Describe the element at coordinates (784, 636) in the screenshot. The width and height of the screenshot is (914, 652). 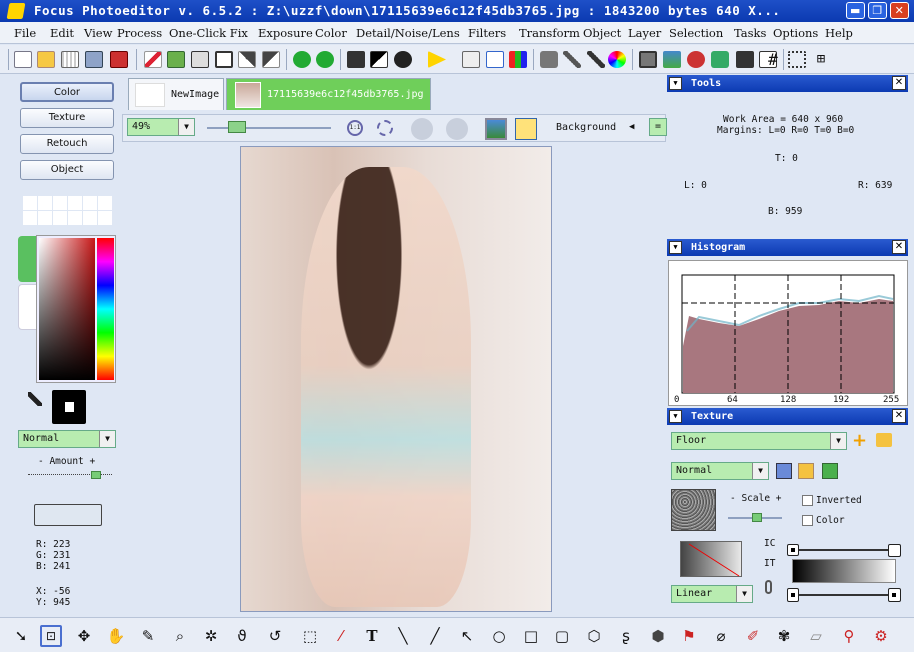
I see `heal-icon: ✾` at that location.